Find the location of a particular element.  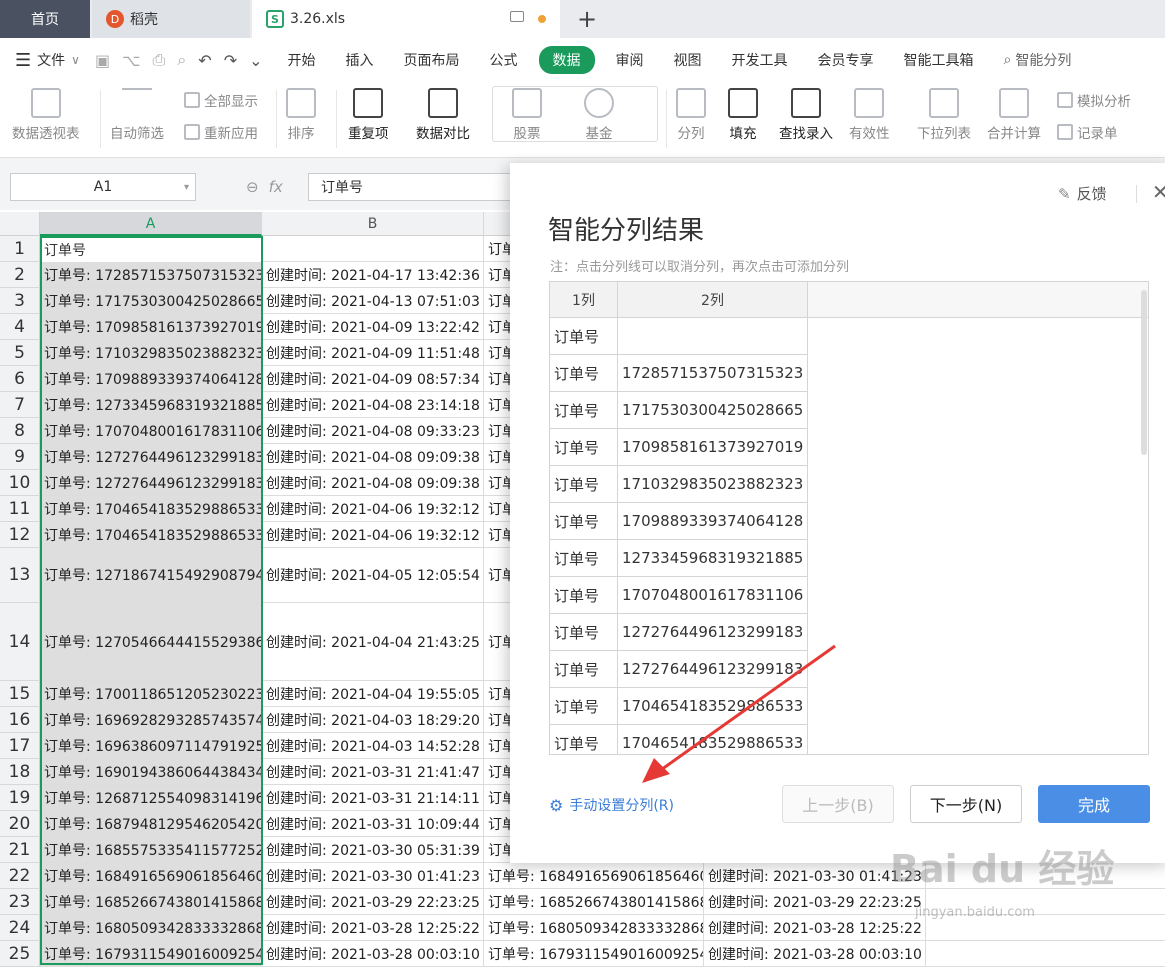

cell-a: 订单号: 1696386097114791925 is located at coordinates (151, 746).